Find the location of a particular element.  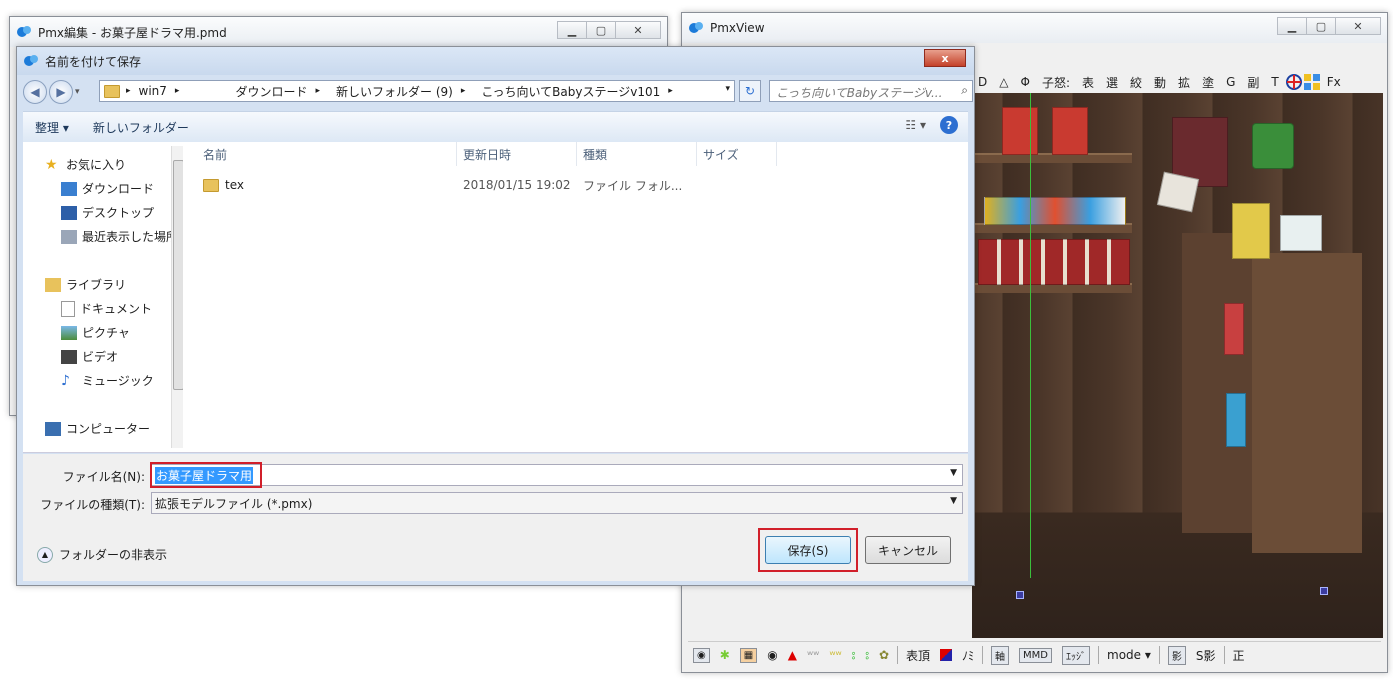

toolbar-item: 表 is located at coordinates (1088, 82).